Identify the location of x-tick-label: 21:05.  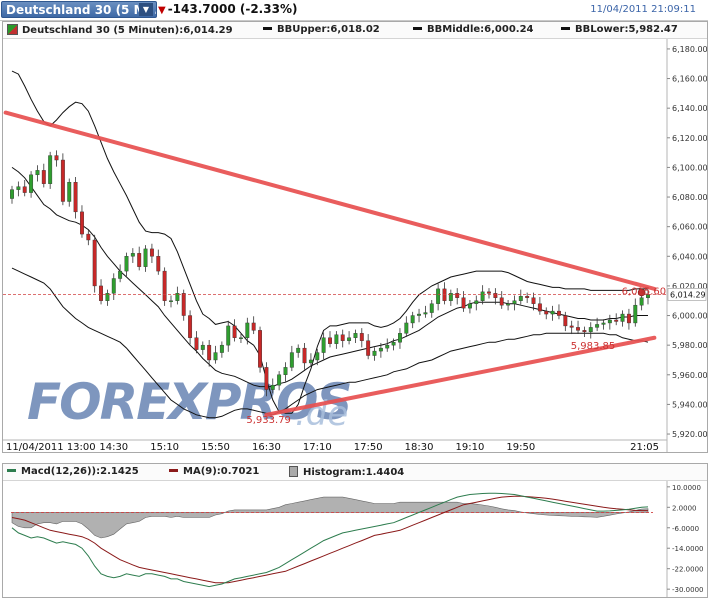
(644, 447).